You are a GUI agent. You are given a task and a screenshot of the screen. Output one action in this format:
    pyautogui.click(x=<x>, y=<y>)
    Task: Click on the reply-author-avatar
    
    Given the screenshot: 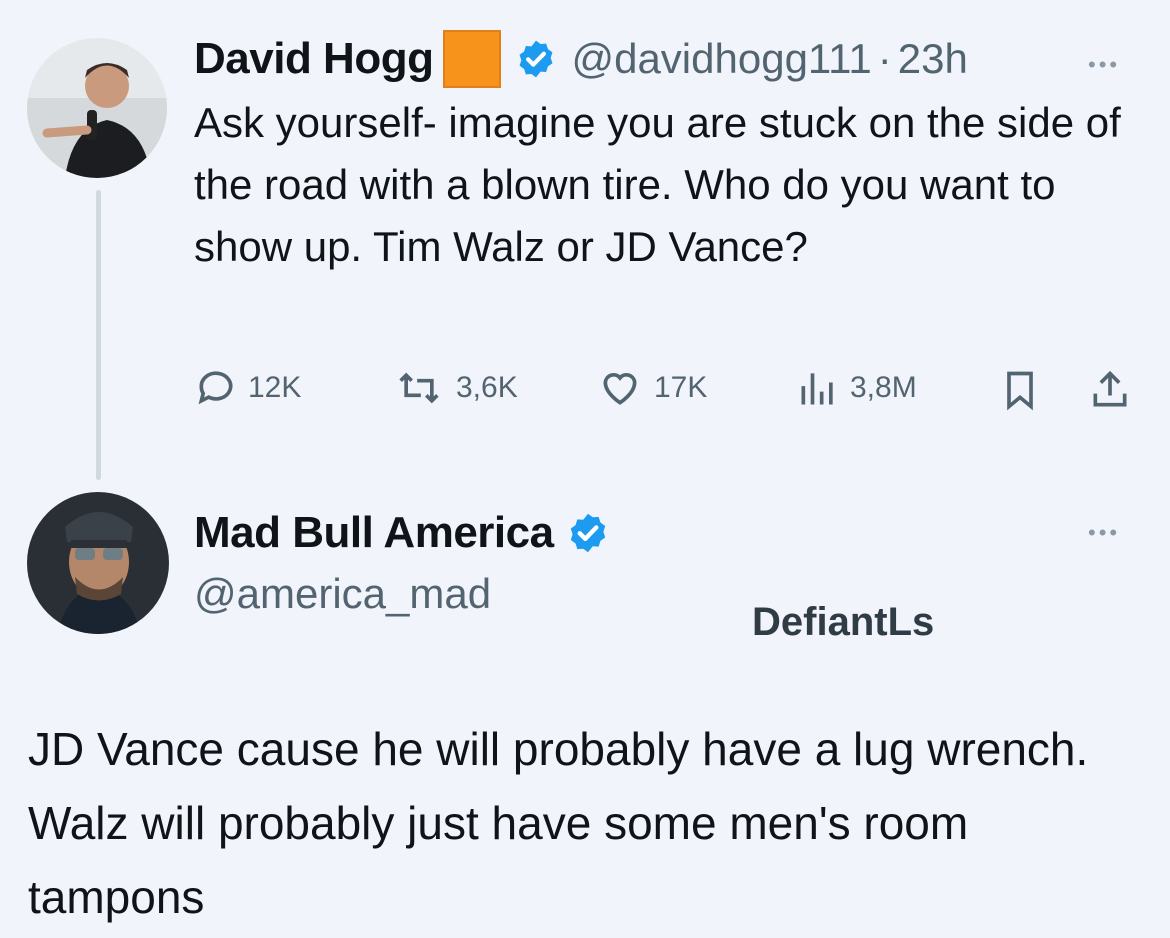 What is the action you would take?
    pyautogui.click(x=98, y=563)
    